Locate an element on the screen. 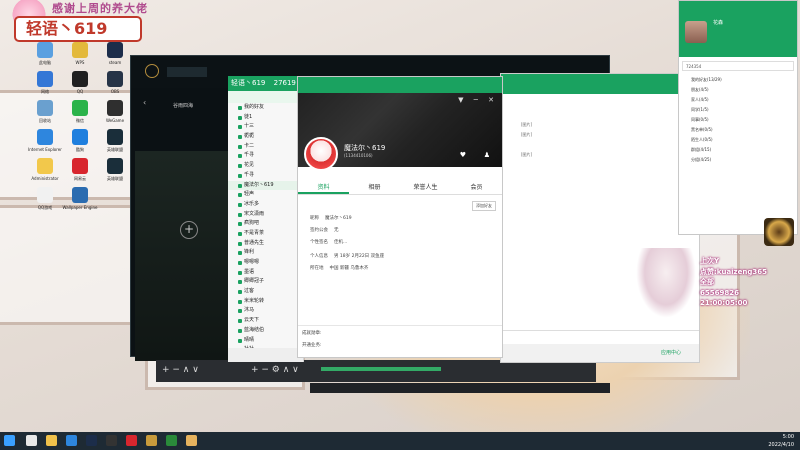 This screenshot has width=800, height=450. window-buttons: ▼ ─ ✕ is located at coordinates (478, 100).